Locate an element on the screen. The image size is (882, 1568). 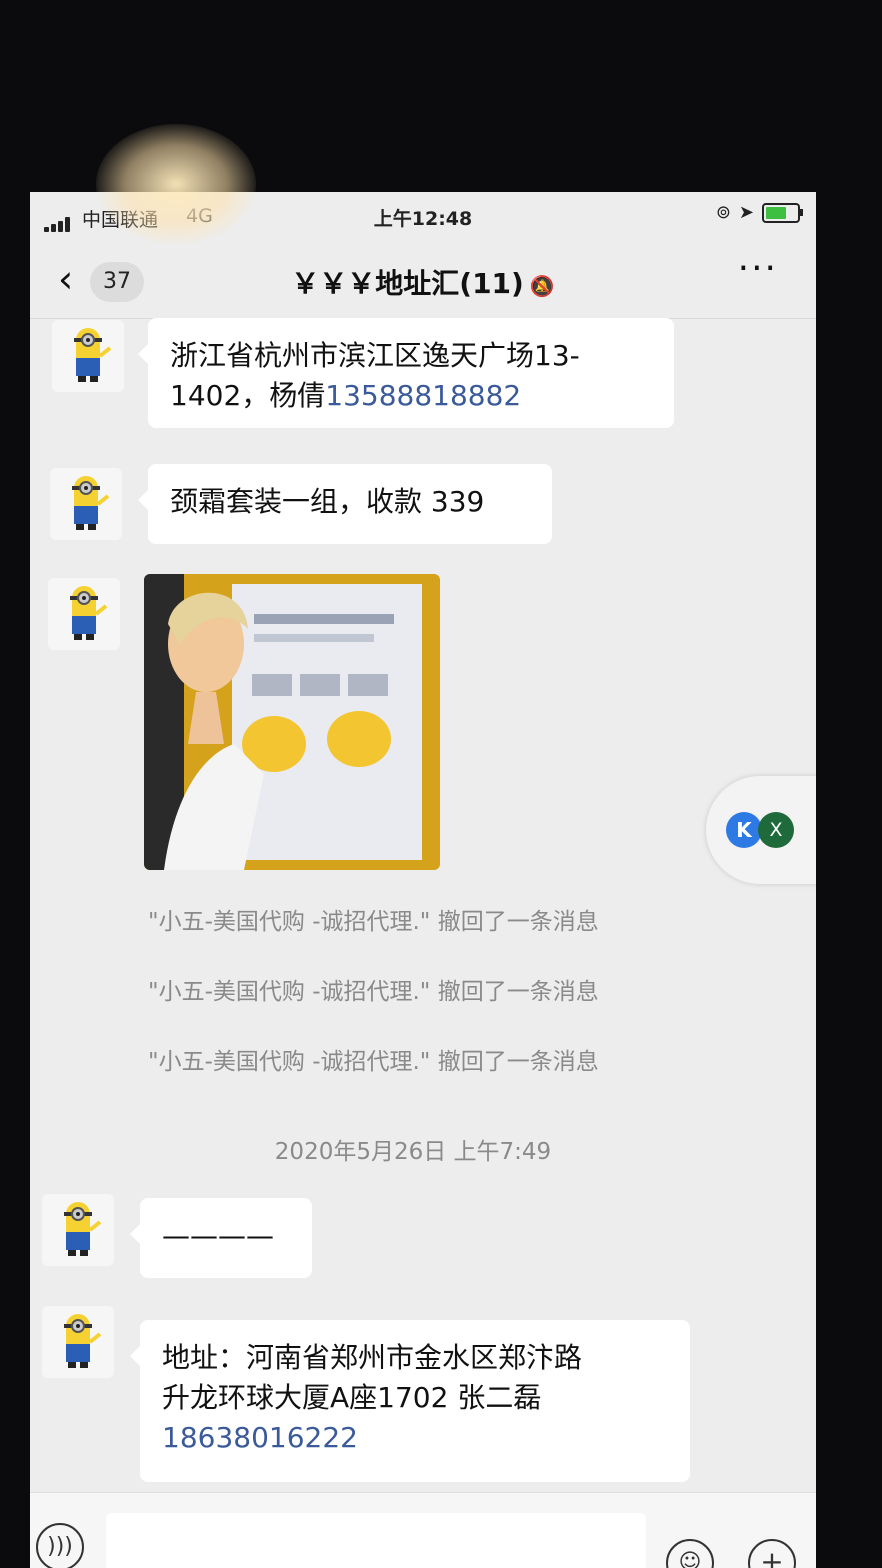
chat-title-wrap: ￥￥￥地址汇(11) 🔕 is located at coordinates (423, 282).